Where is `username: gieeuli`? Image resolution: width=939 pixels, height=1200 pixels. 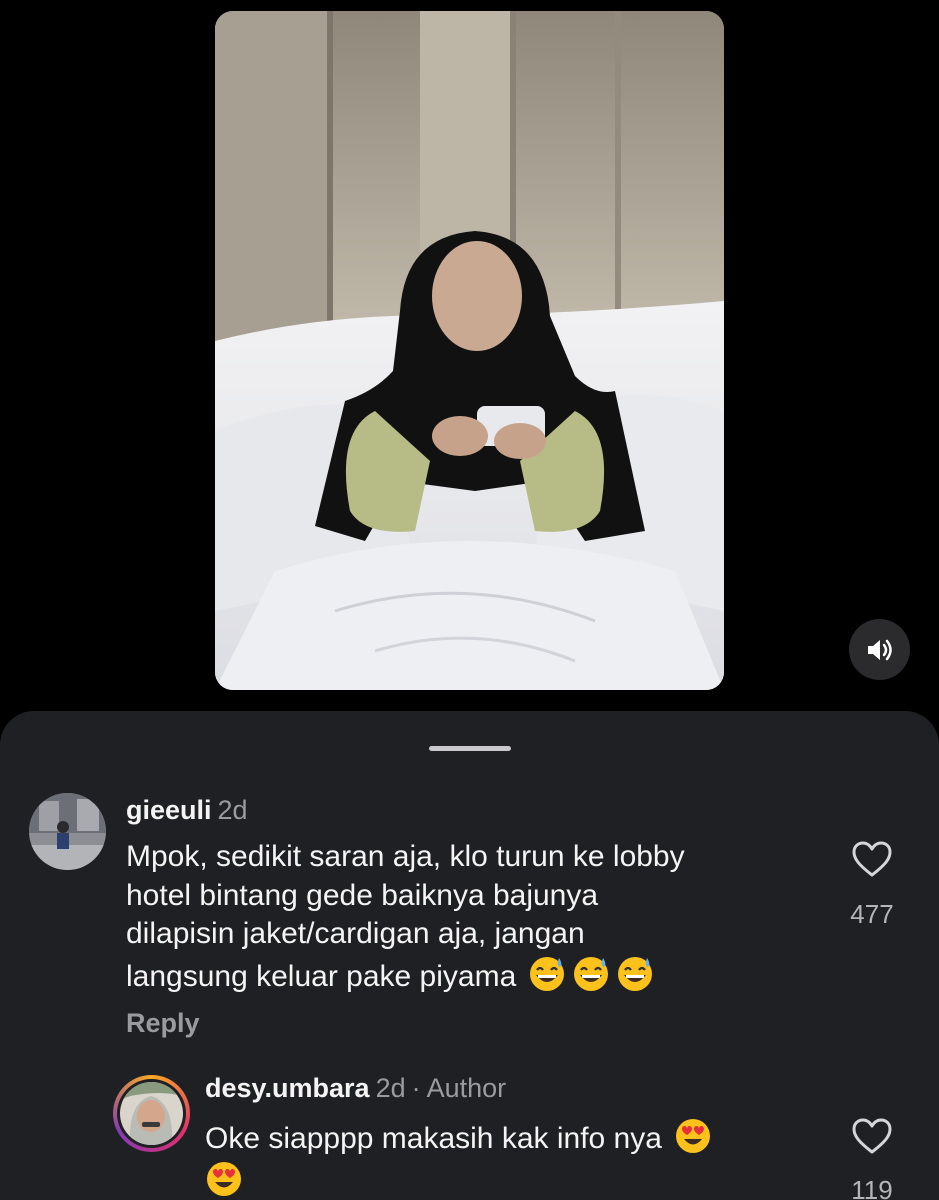 username: gieeuli is located at coordinates (169, 810).